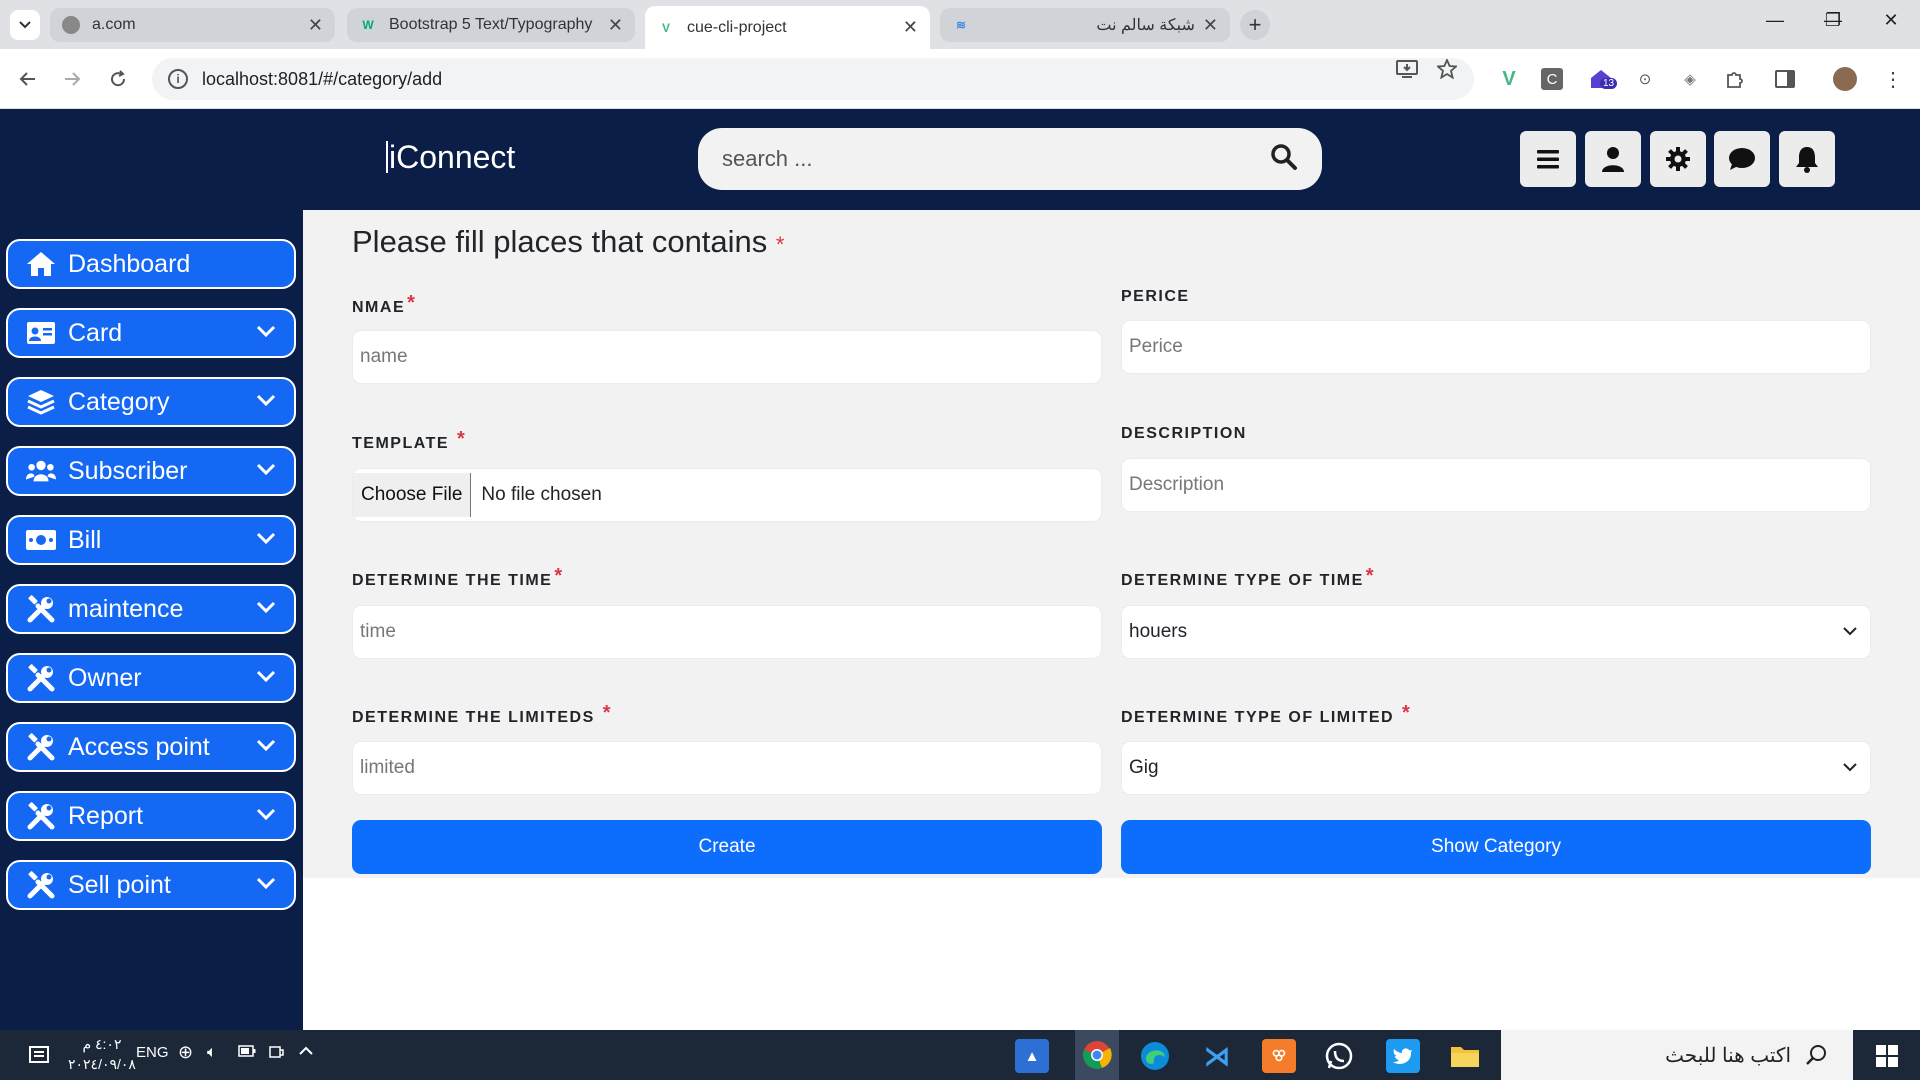 Image resolution: width=1920 pixels, height=1080 pixels. What do you see at coordinates (1465, 1056) in the screenshot?
I see `file-explorer-icon` at bounding box center [1465, 1056].